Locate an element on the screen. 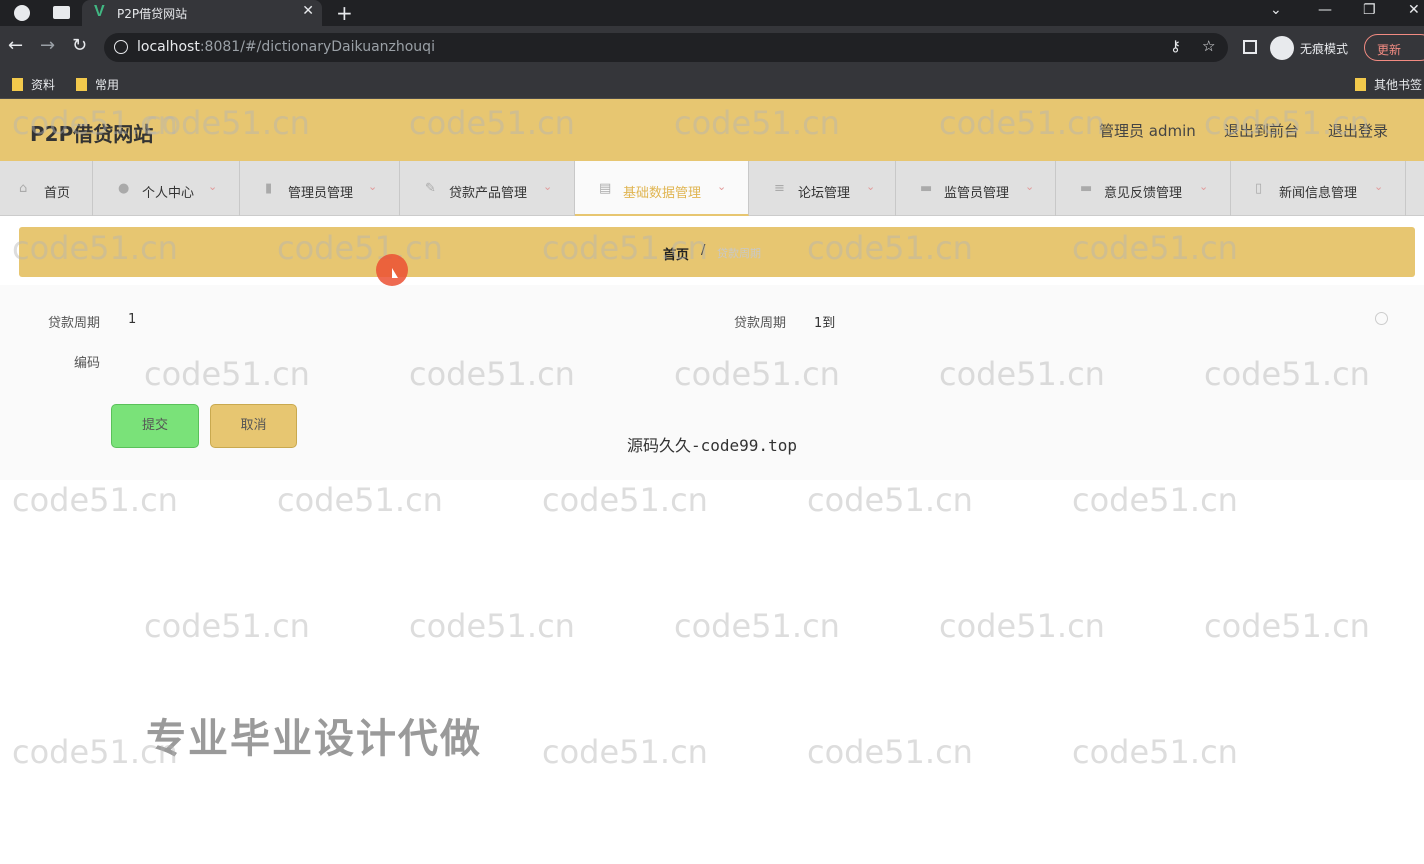  url-text: localhost:8081/#/dictionaryDaikuanzhouqi is located at coordinates (286, 47).